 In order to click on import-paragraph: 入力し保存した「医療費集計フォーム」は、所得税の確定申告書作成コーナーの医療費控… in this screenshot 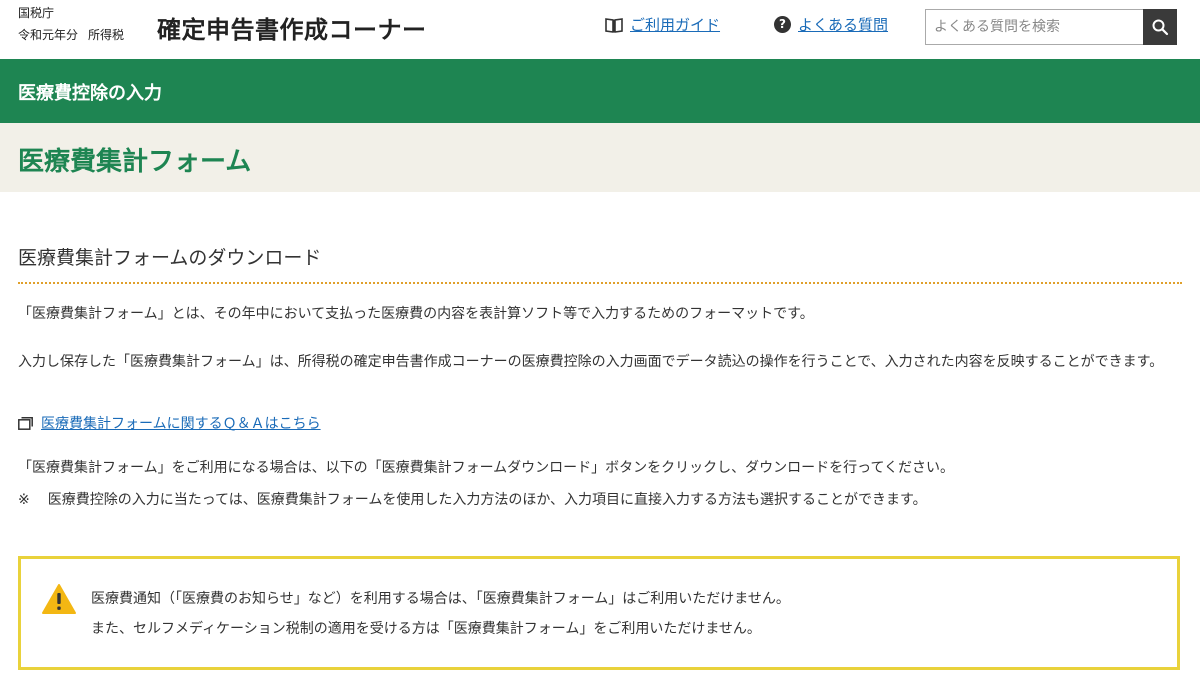, I will do `click(591, 362)`.